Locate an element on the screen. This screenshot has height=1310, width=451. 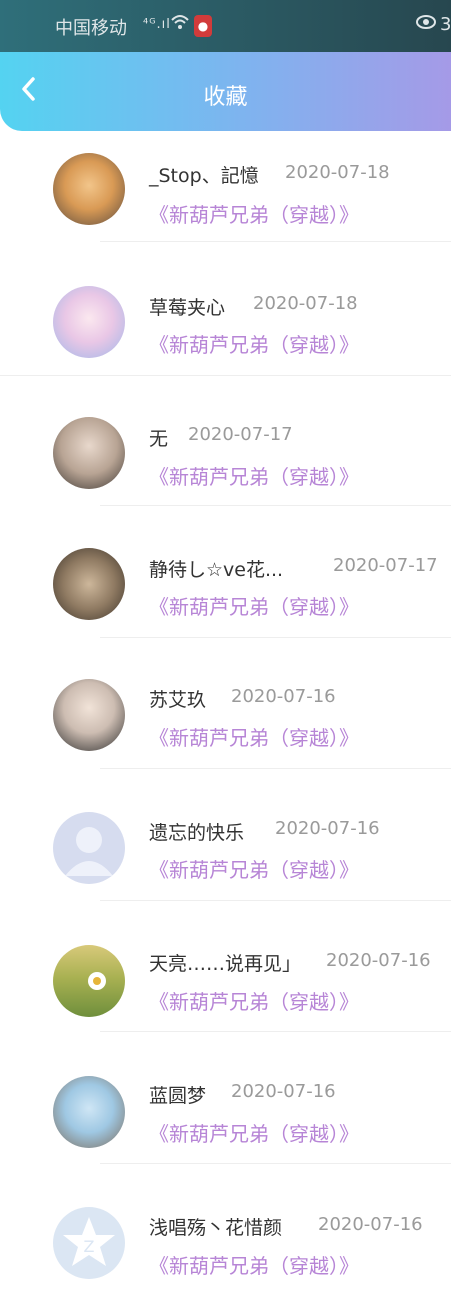
list-item: 静待し☆ve花... 2020-07-17 《新葫芦兄弟（穿越）》 is located at coordinates (225, 589).